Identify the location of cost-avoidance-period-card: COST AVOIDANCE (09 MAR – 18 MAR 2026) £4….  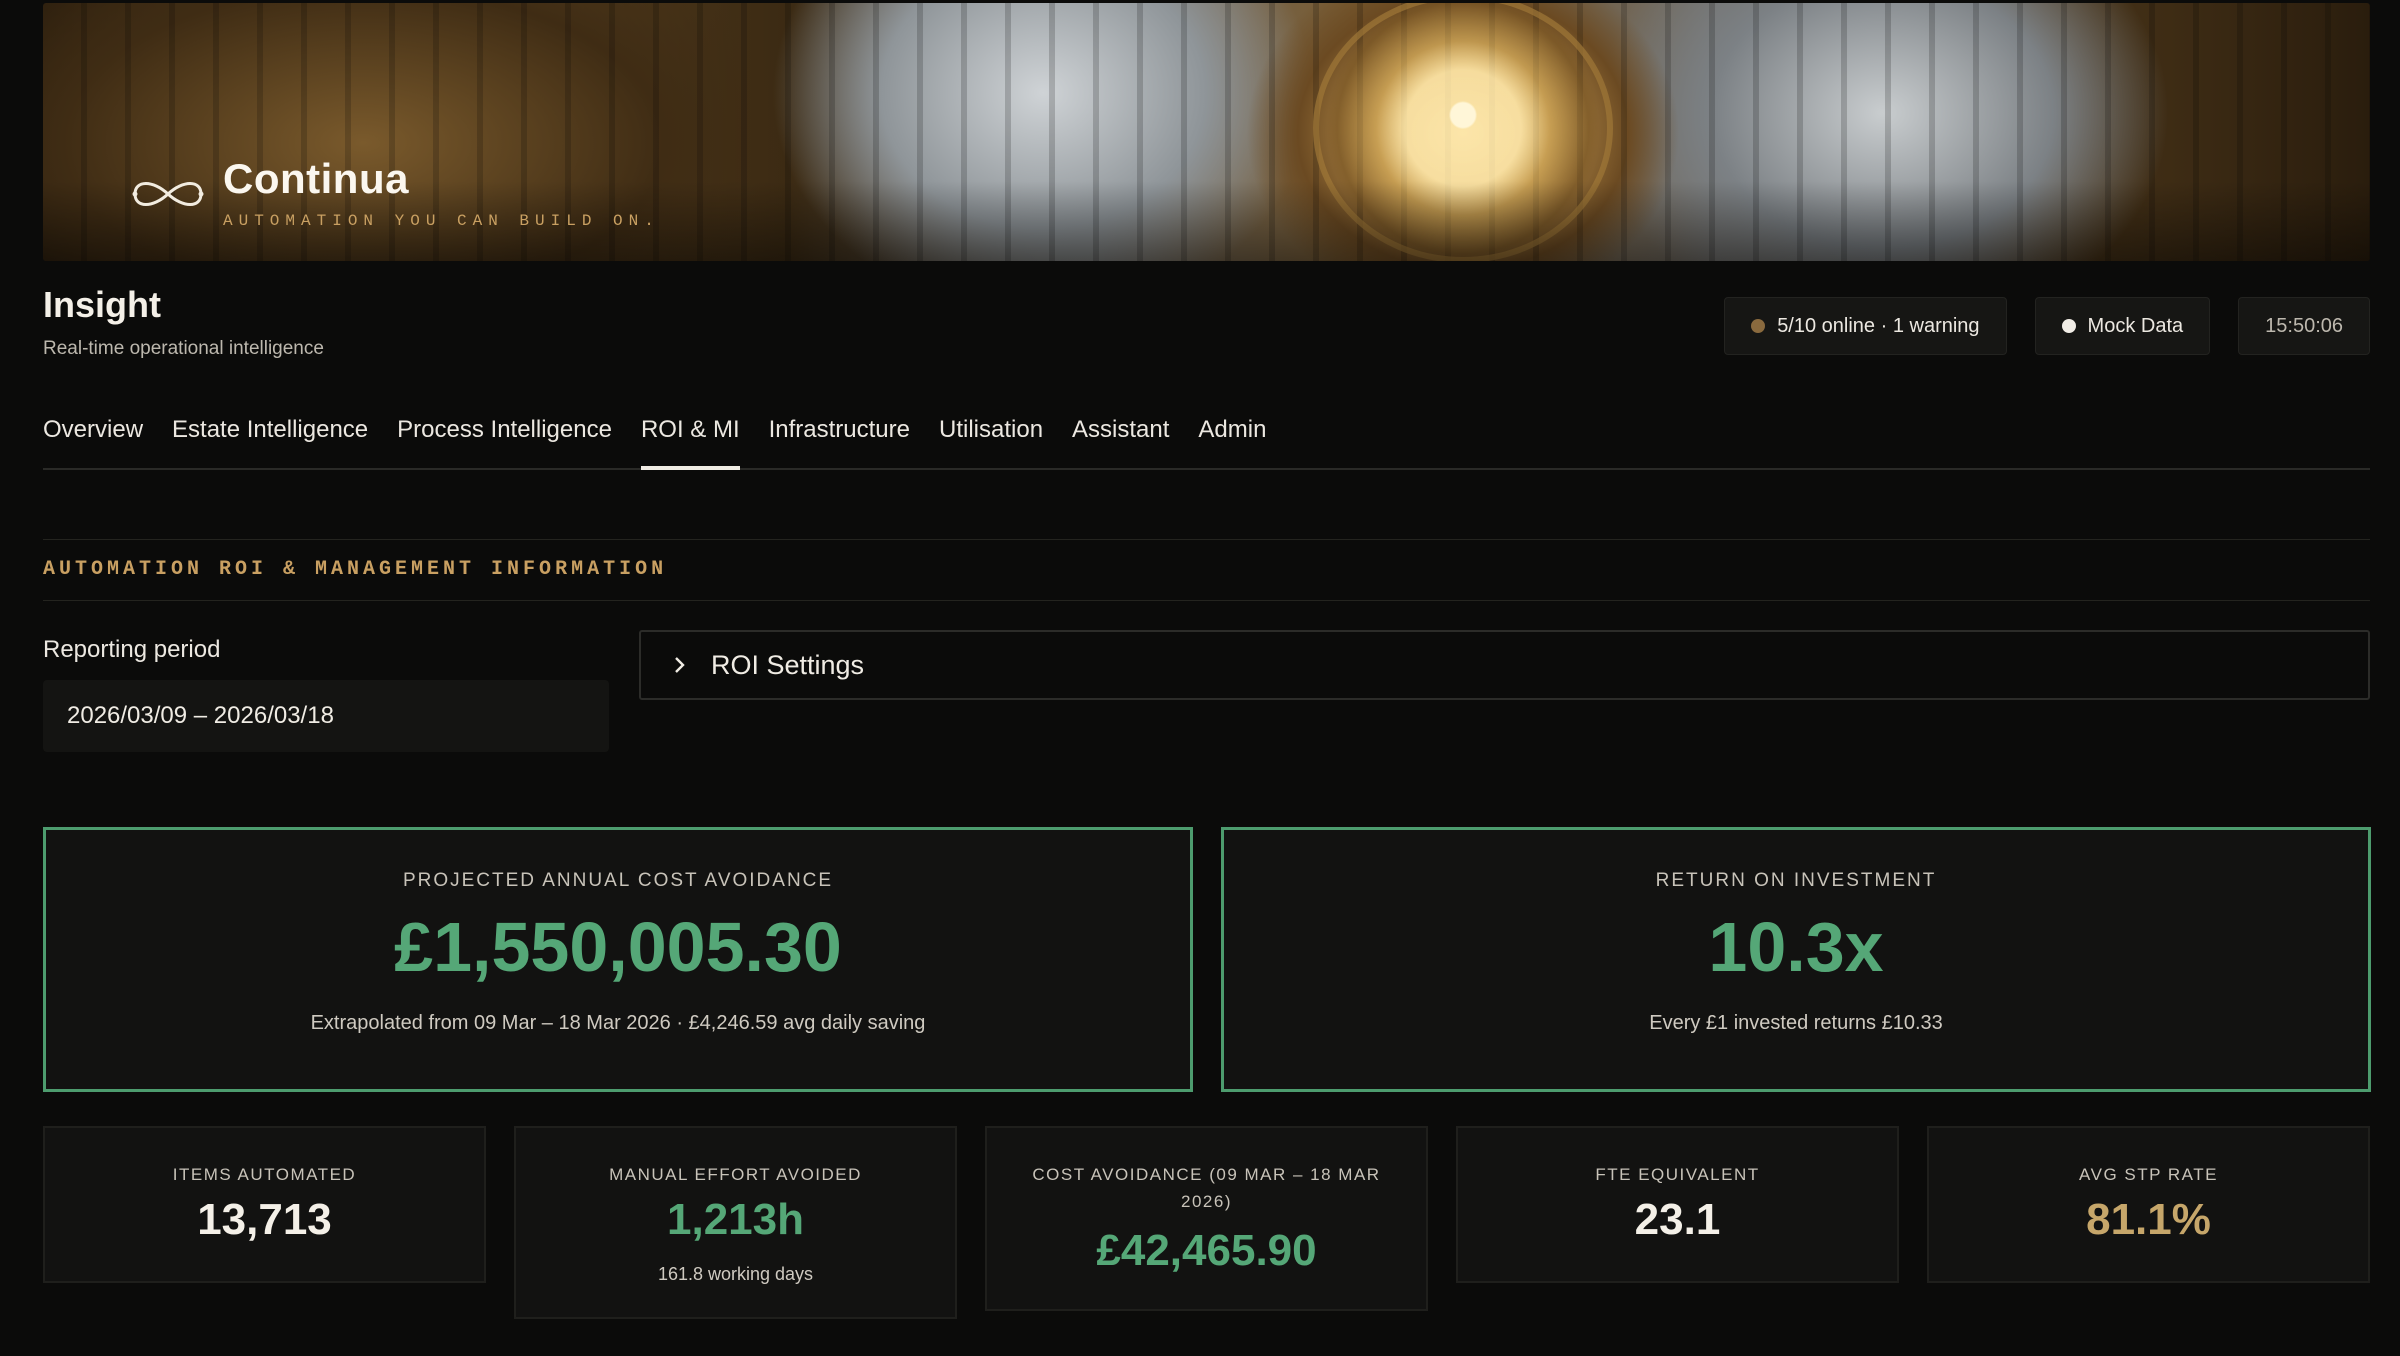
(1206, 1218).